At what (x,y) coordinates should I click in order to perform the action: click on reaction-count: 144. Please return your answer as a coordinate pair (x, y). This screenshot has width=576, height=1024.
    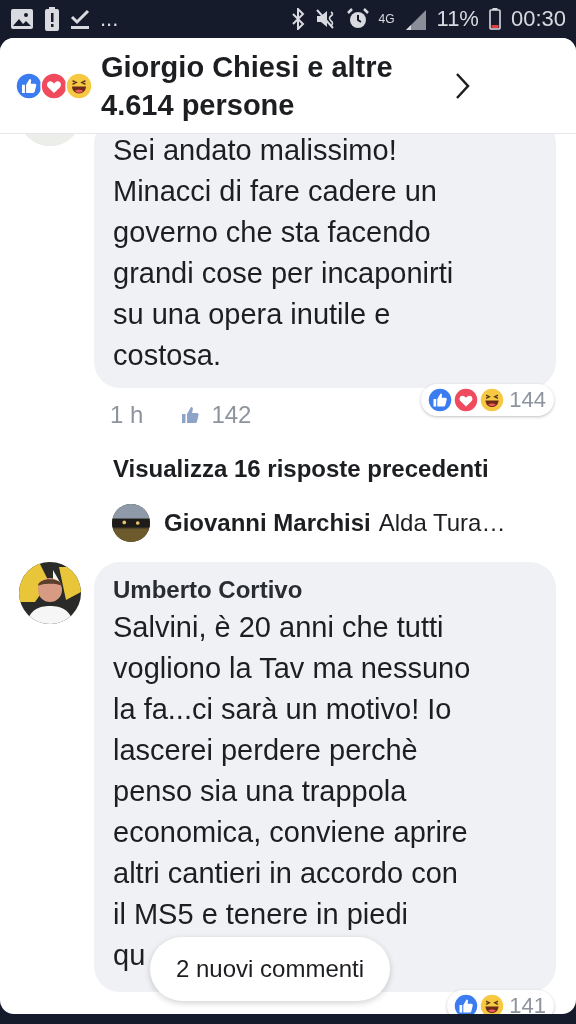
    Looking at the image, I should click on (527, 400).